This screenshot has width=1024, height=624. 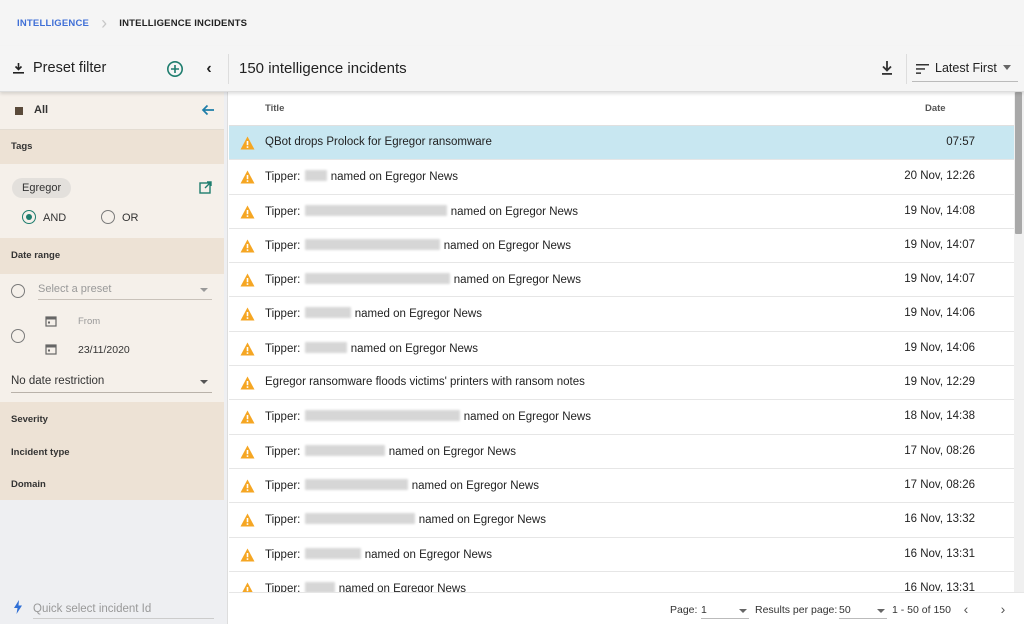 I want to click on page-select: 1, so click(x=725, y=609).